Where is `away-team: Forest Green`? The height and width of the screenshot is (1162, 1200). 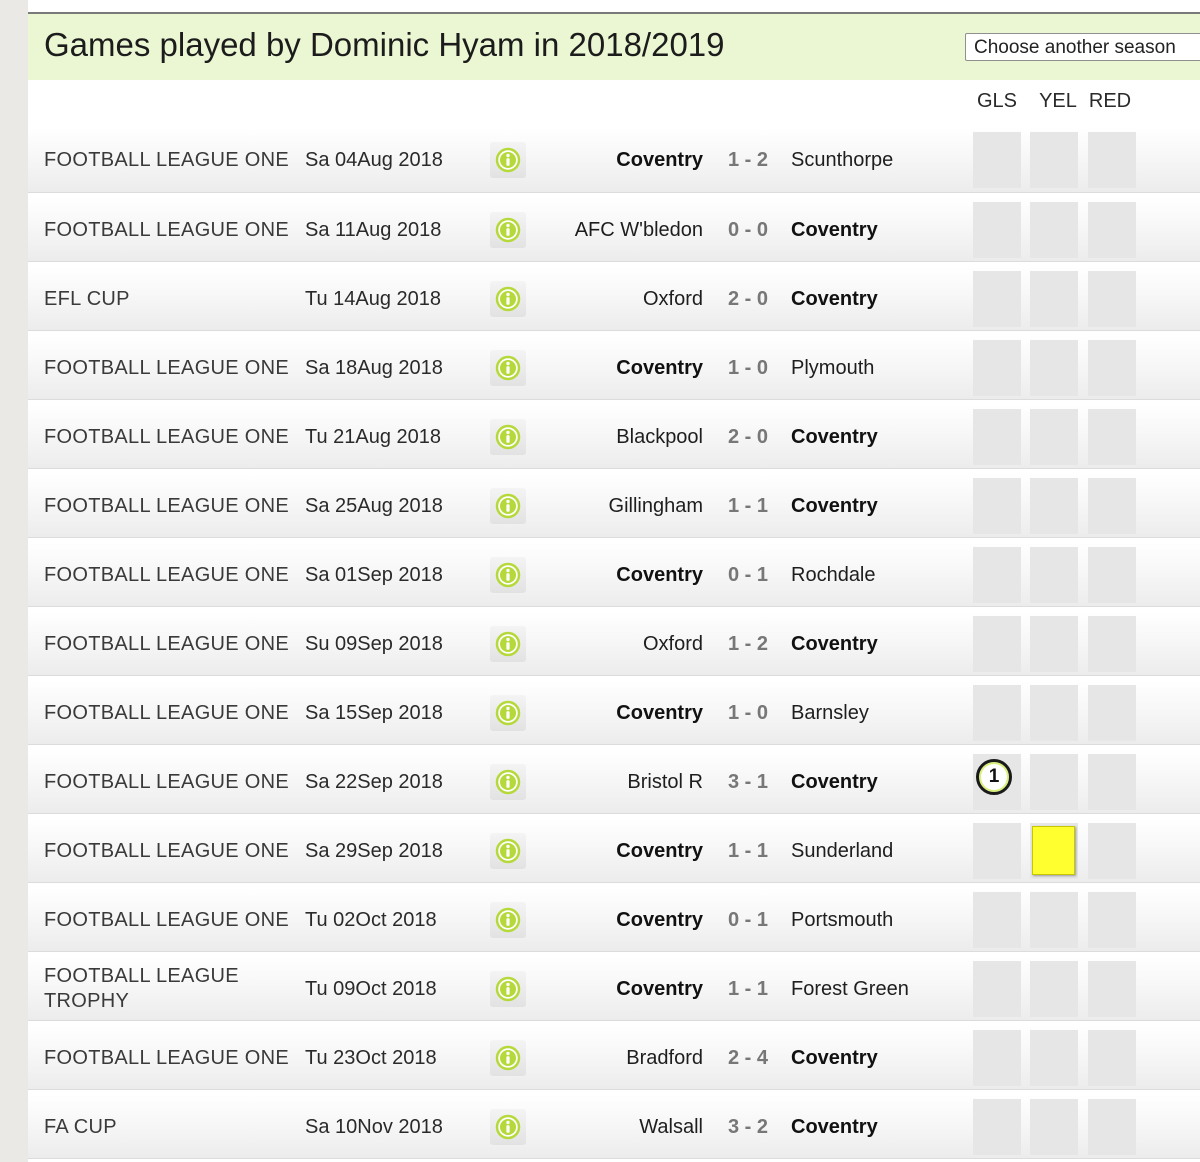 away-team: Forest Green is located at coordinates (850, 989).